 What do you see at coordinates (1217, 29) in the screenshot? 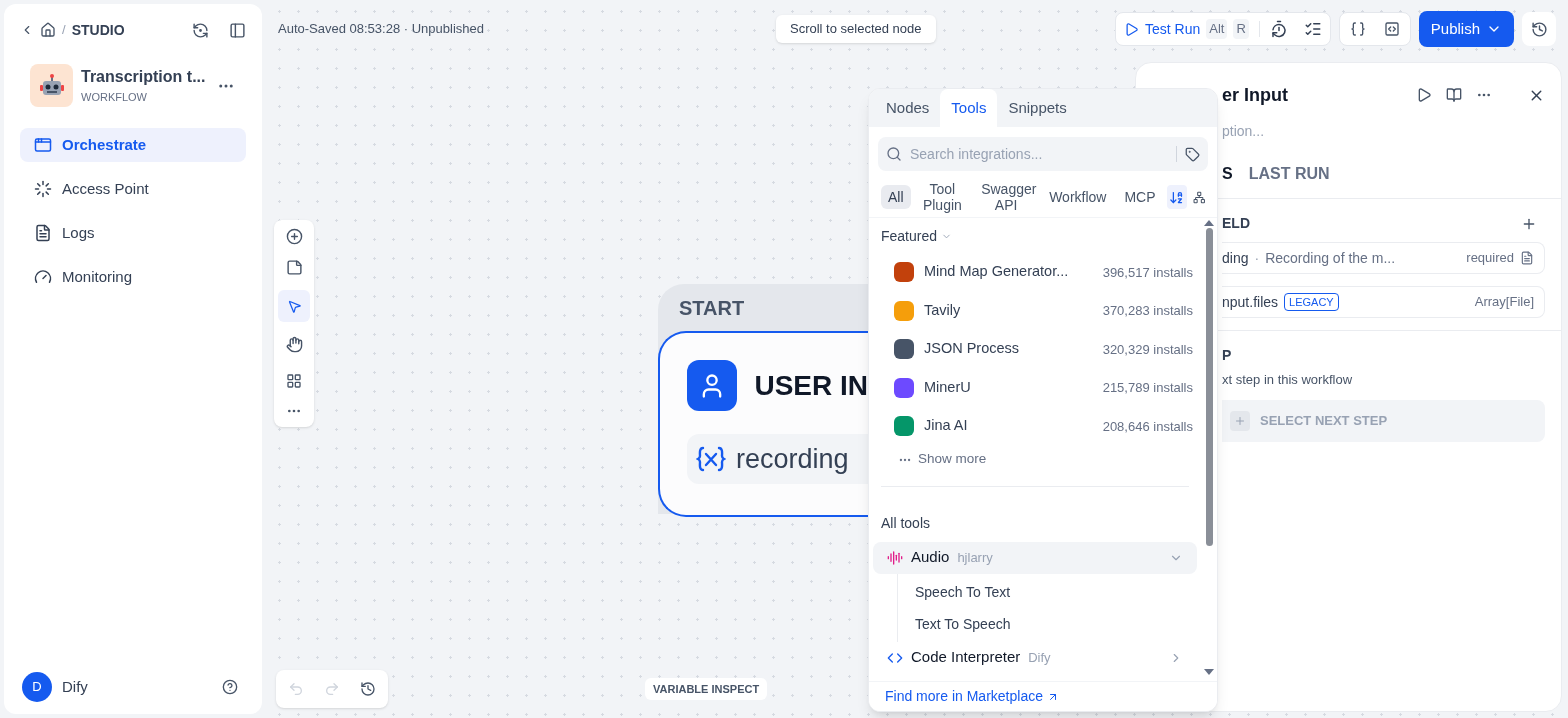
I see `shortcut-key: Alt` at bounding box center [1217, 29].